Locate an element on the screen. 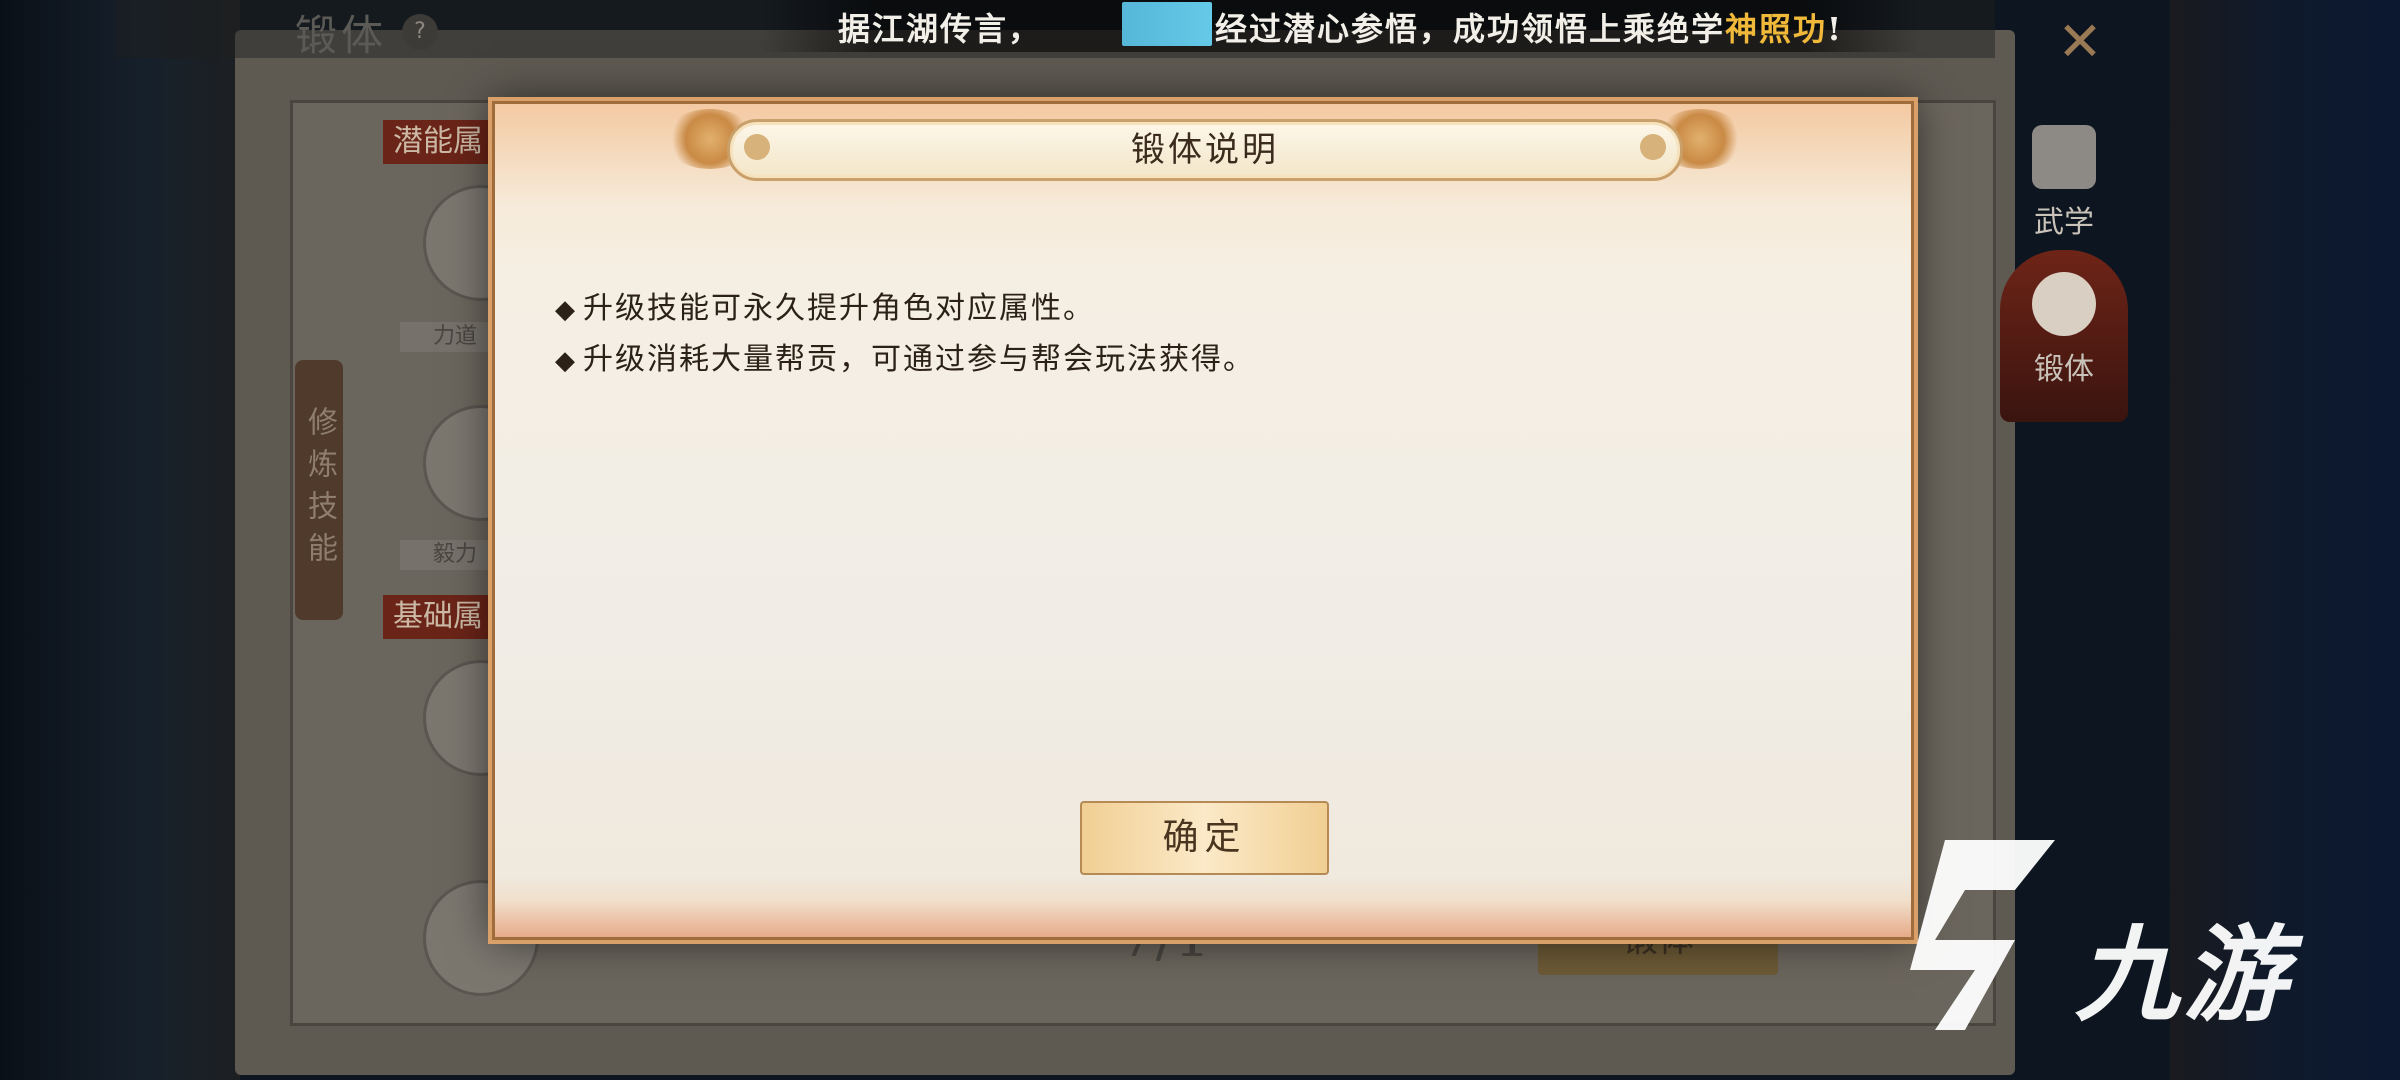 This screenshot has height=1080, width=2400. modal-description: ◆ 升级技能可永久提升角色对应属性。 ◆ 升级消耗大量帮贡，可通过参与帮会玩法获得。 is located at coordinates (905, 335).